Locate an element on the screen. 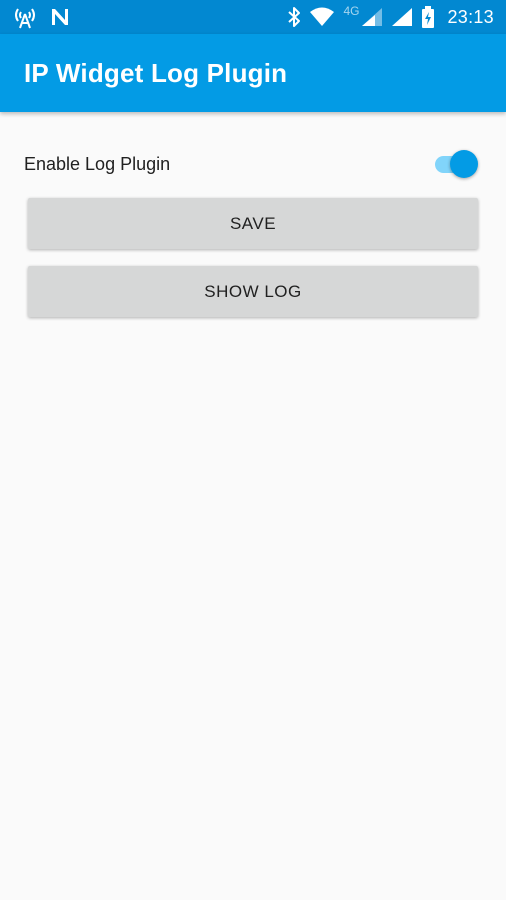  wireless-antenna-icon is located at coordinates (25, 17).